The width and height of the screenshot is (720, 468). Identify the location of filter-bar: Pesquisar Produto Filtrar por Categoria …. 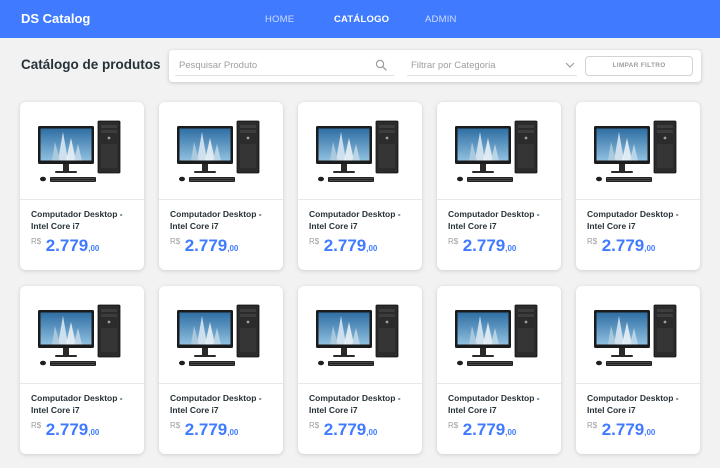
(435, 66).